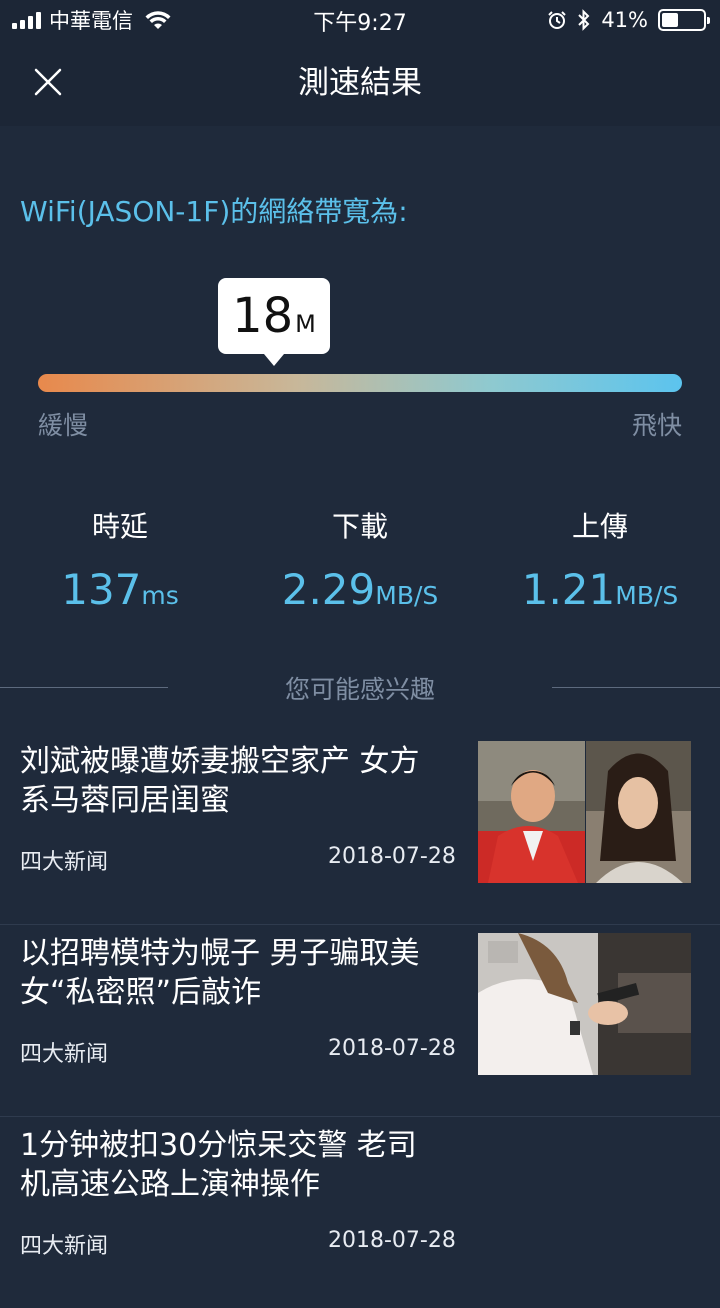 The image size is (720, 1308). I want to click on news-title: 刘斌被曝遭娇妻搬空家产 女方系马蓉同居闺蜜, so click(230, 781).